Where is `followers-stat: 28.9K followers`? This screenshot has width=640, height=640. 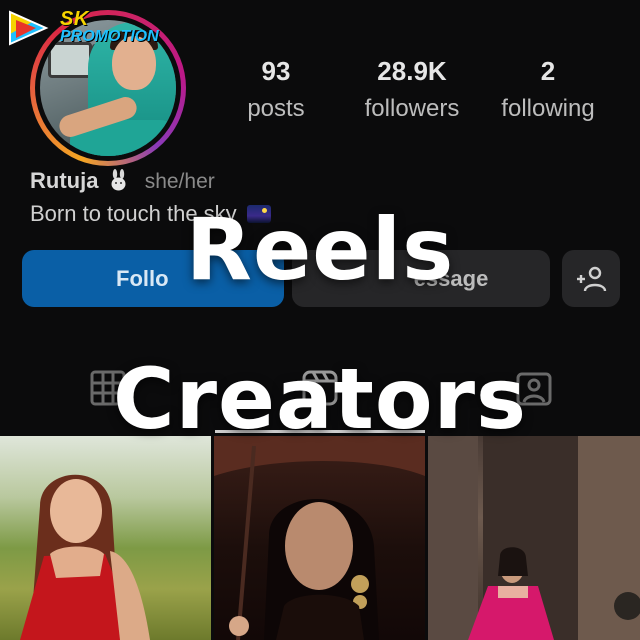 followers-stat: 28.9K followers is located at coordinates (412, 89).